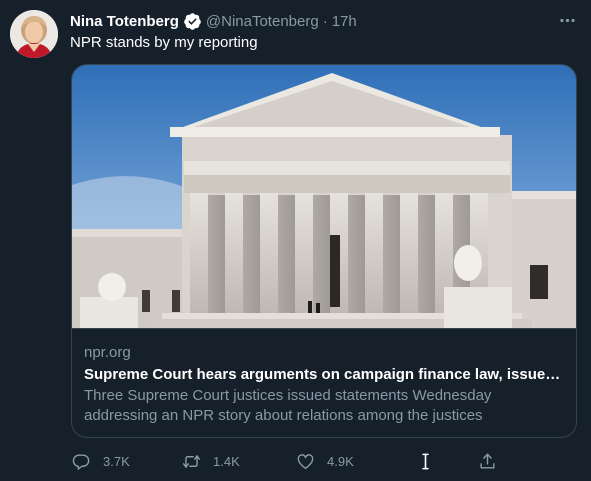 The height and width of the screenshot is (481, 591). What do you see at coordinates (344, 21) in the screenshot?
I see `tweet-timestamp: 17h` at bounding box center [344, 21].